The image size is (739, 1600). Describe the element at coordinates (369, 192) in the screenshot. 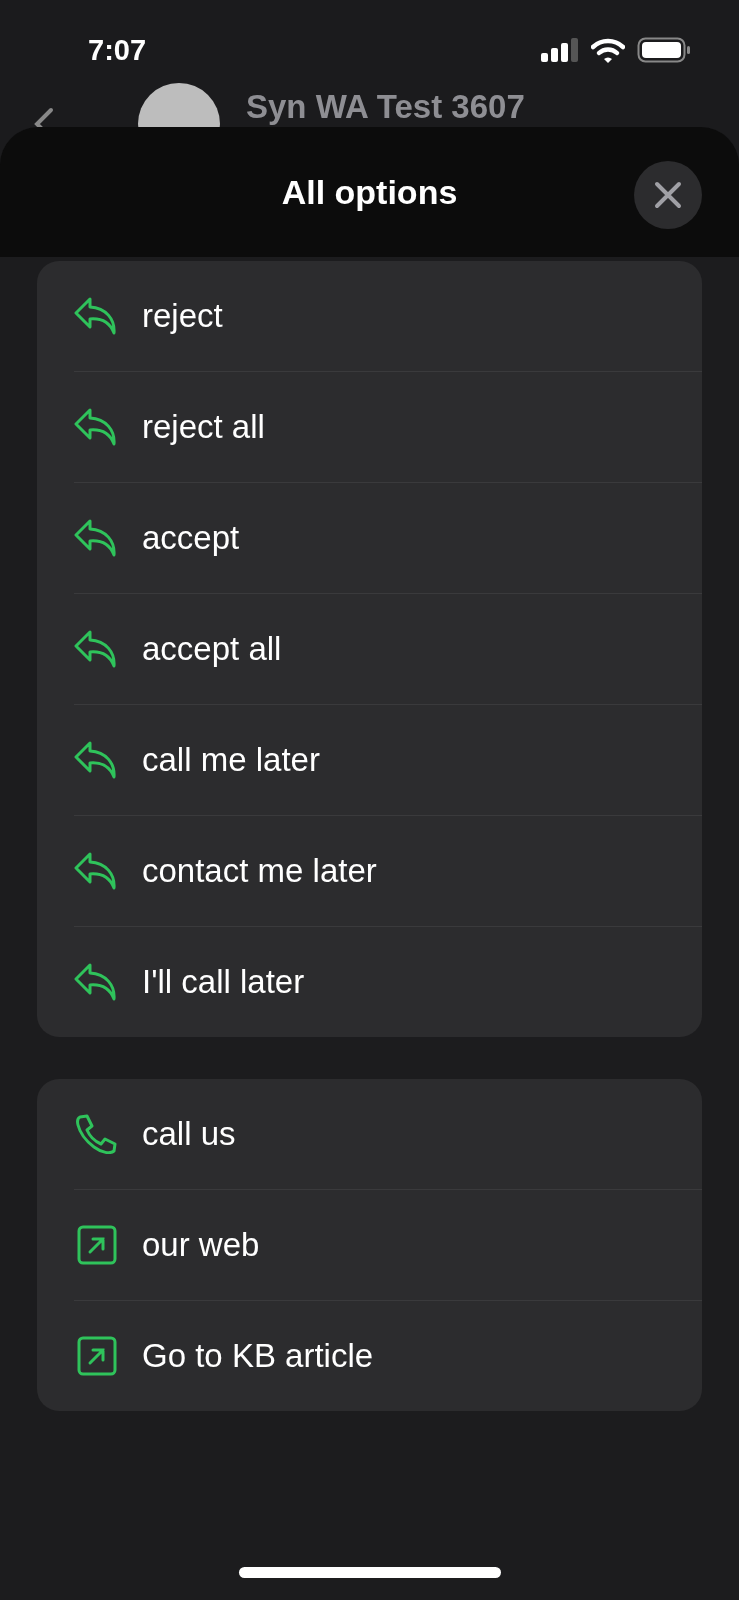

I see `sheet-title: All options` at that location.